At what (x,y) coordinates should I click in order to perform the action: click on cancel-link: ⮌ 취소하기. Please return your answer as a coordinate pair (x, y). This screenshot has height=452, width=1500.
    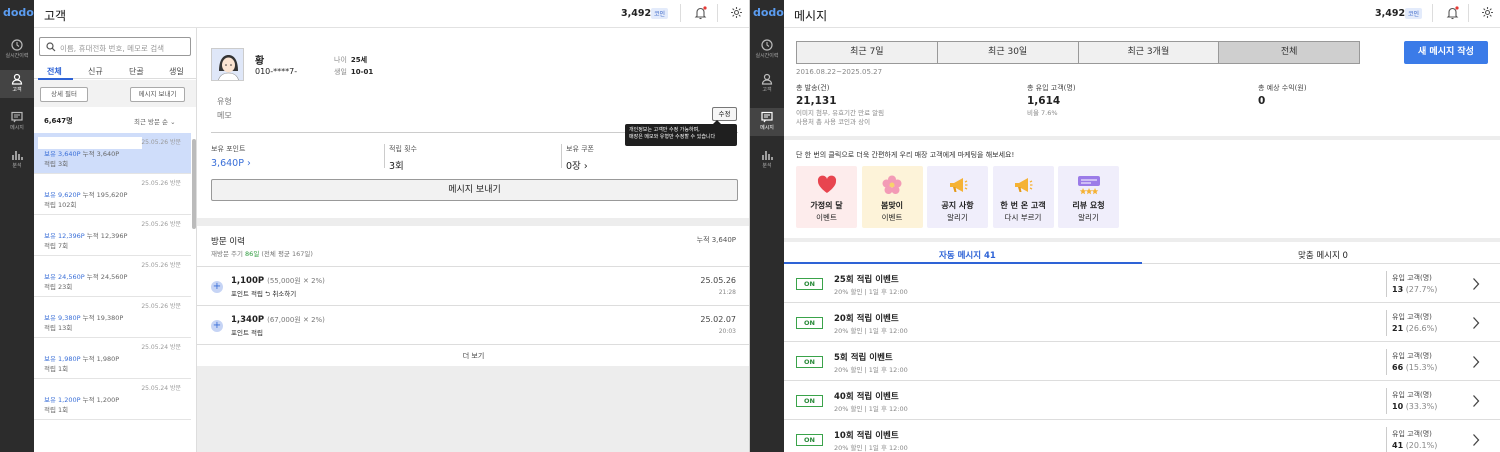
    Looking at the image, I should click on (280, 294).